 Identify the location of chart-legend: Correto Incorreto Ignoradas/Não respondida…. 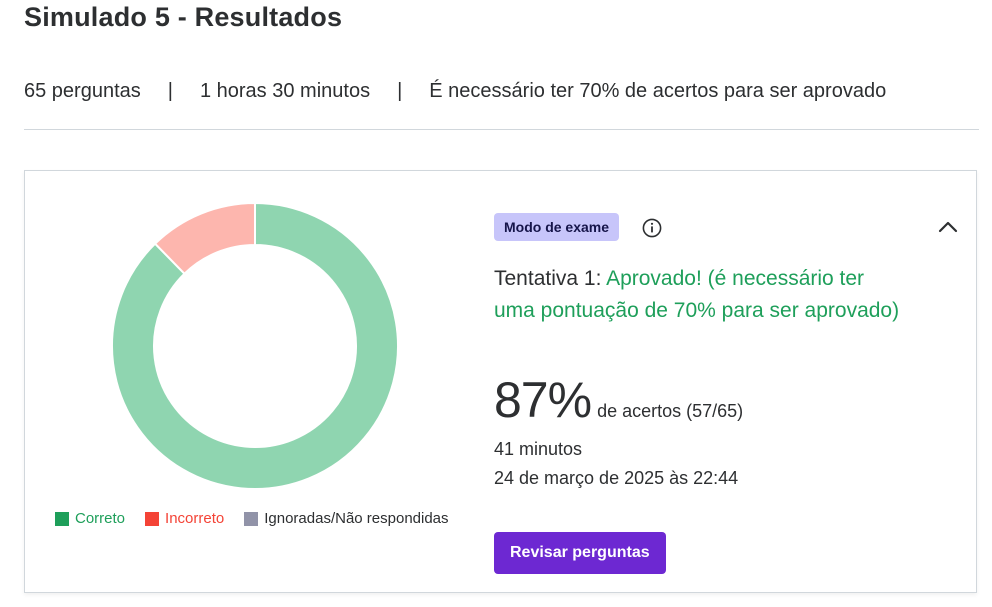
(262, 518).